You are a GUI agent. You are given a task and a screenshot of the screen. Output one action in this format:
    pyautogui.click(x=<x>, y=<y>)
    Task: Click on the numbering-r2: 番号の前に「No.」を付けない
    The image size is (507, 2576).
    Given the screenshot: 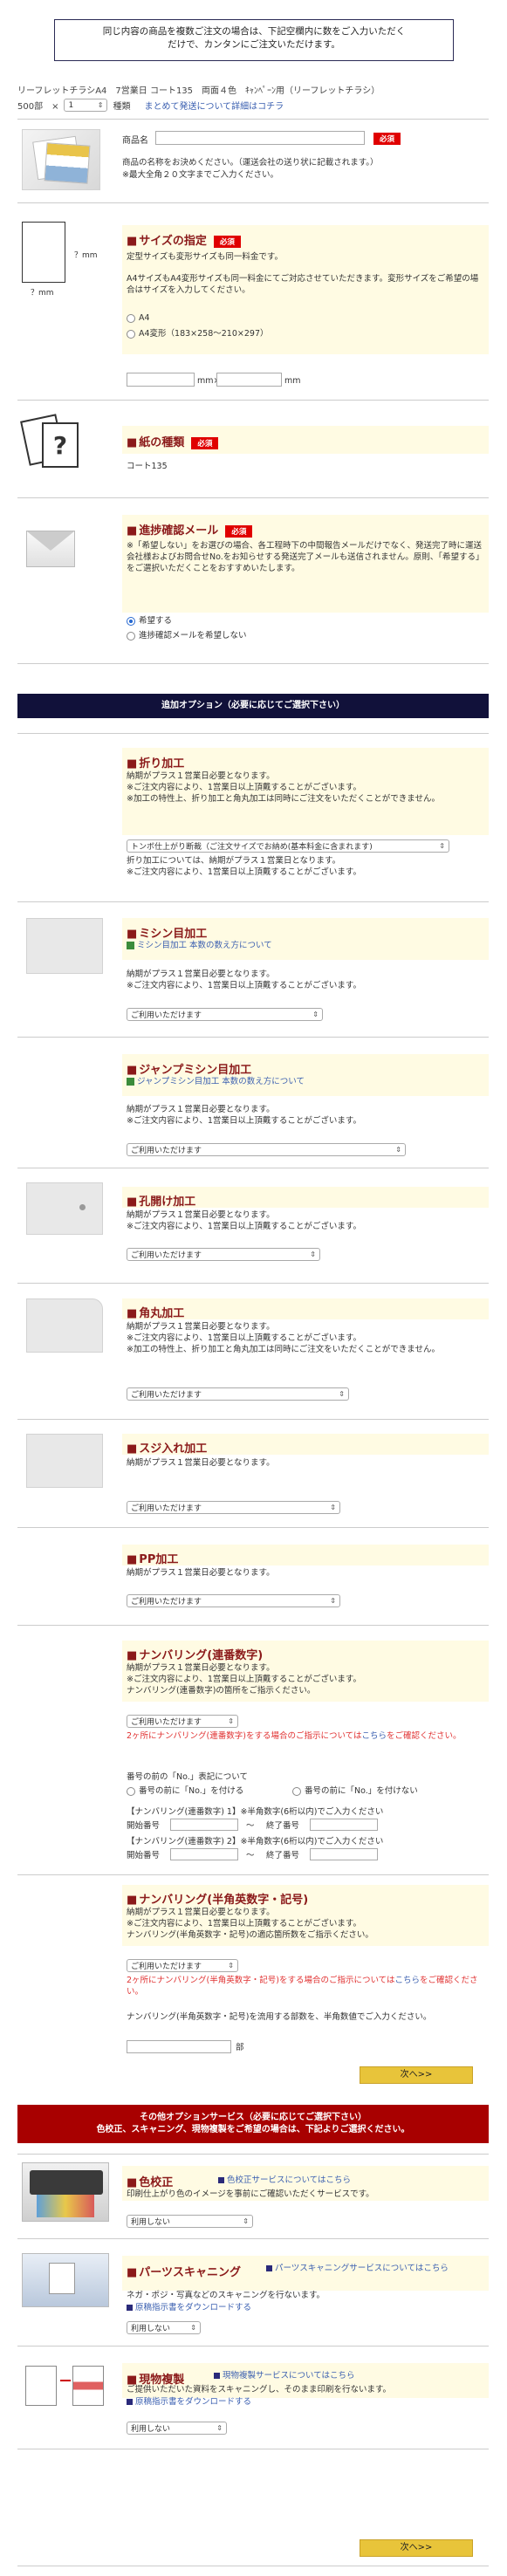 What is the action you would take?
    pyautogui.click(x=355, y=1791)
    